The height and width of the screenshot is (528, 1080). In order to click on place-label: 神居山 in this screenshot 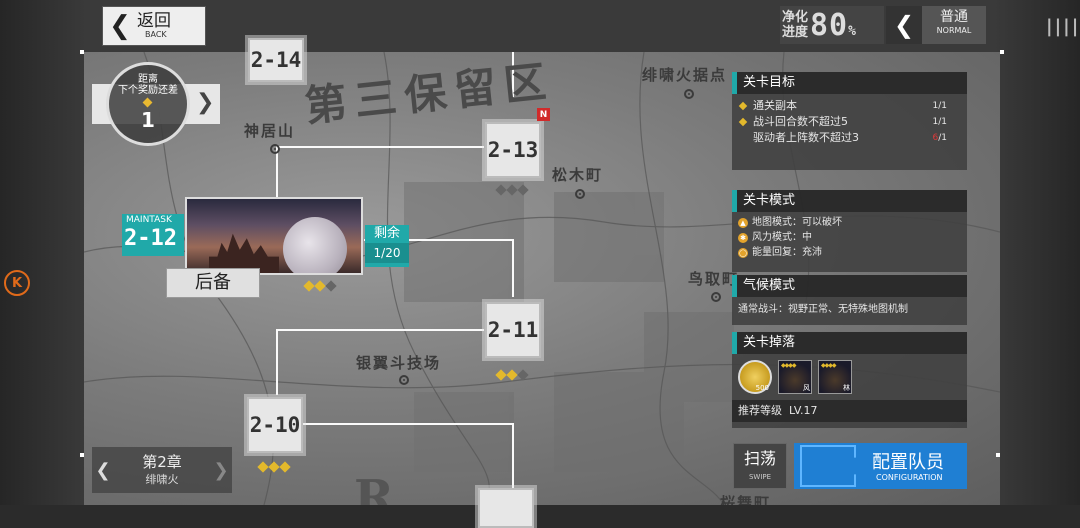, I will do `click(270, 131)`.